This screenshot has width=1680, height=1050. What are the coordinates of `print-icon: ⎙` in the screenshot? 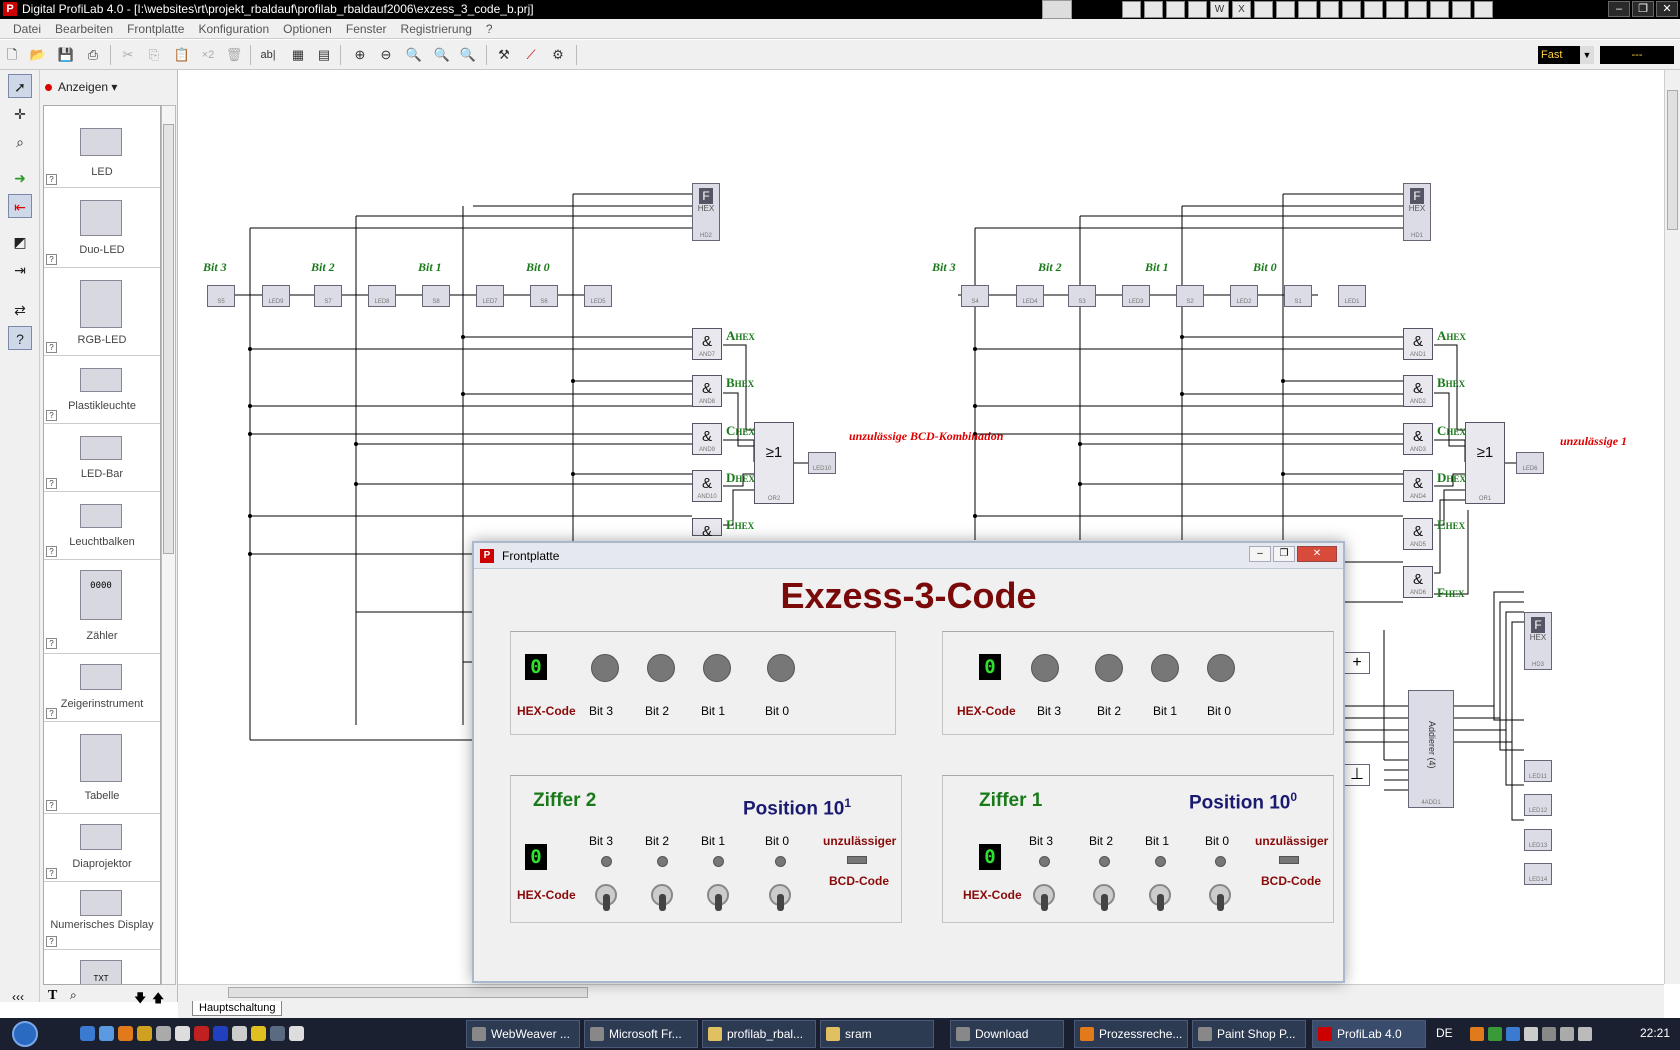 It's located at (93, 55).